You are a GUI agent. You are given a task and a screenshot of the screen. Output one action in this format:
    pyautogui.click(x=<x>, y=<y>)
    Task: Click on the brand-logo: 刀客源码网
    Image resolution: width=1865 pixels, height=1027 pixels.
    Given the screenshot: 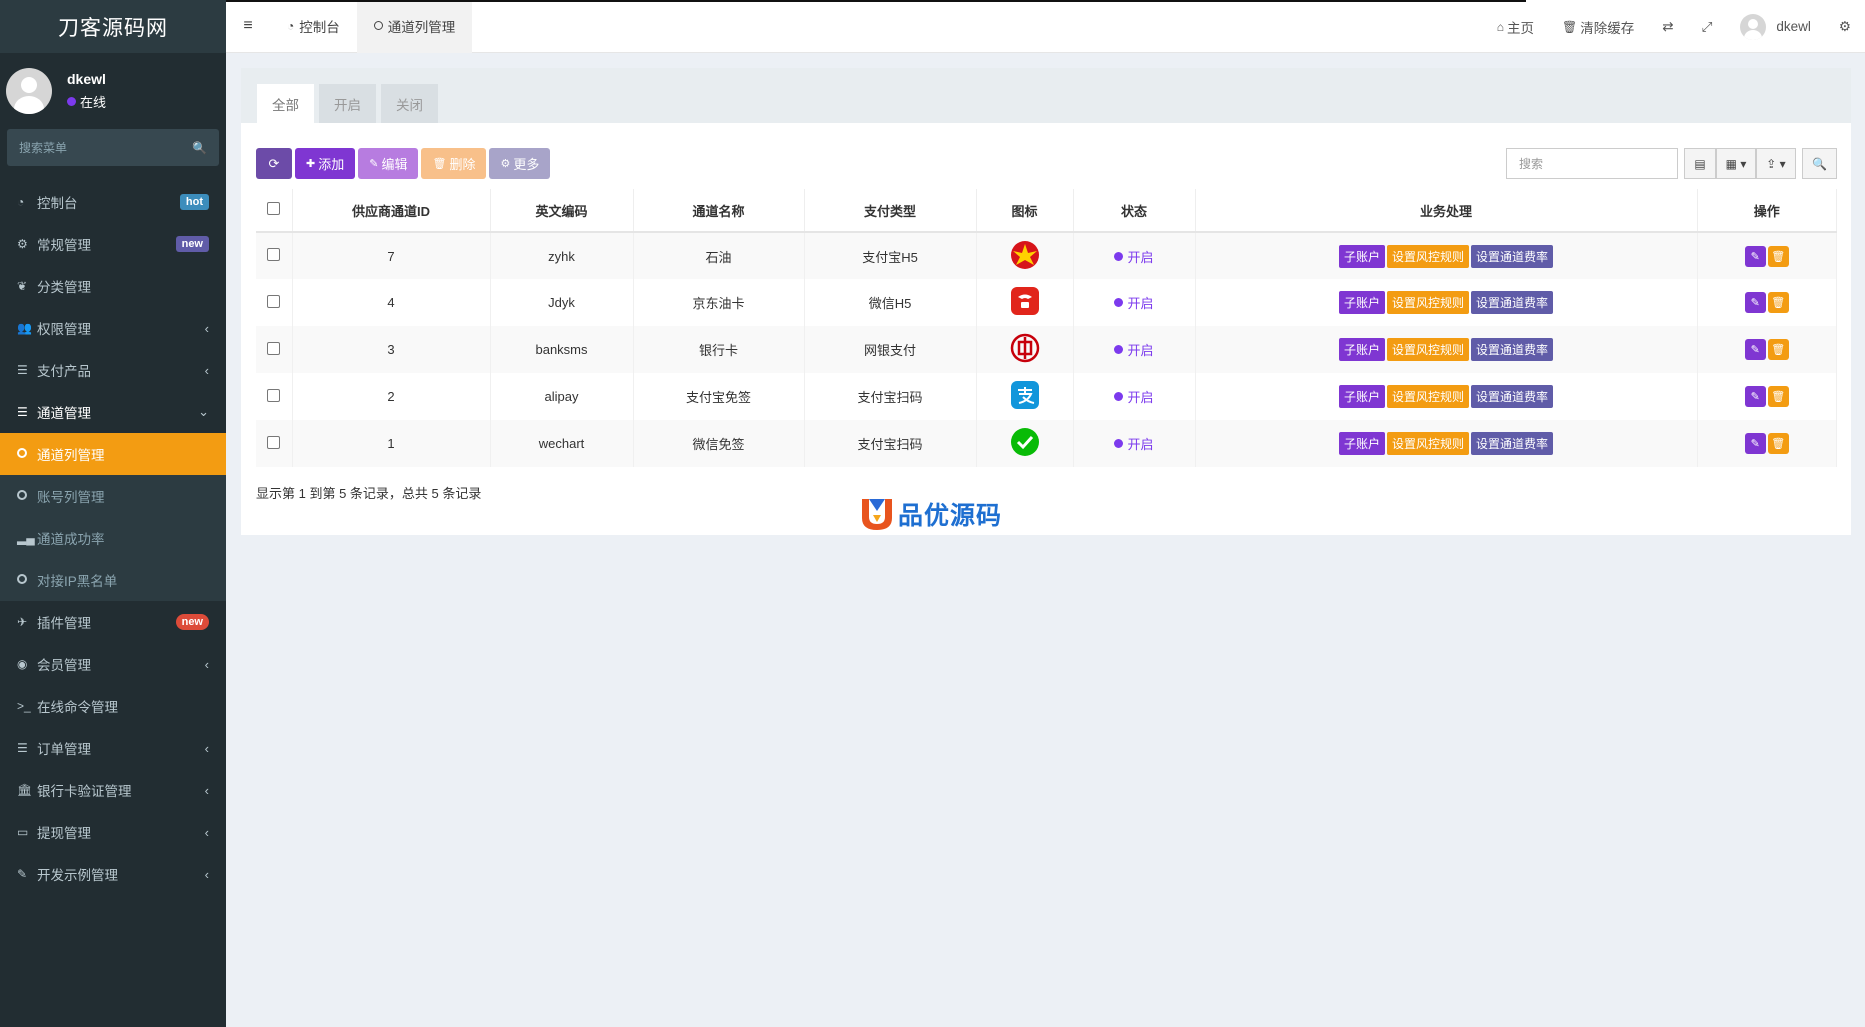 What is the action you would take?
    pyautogui.click(x=113, y=26)
    